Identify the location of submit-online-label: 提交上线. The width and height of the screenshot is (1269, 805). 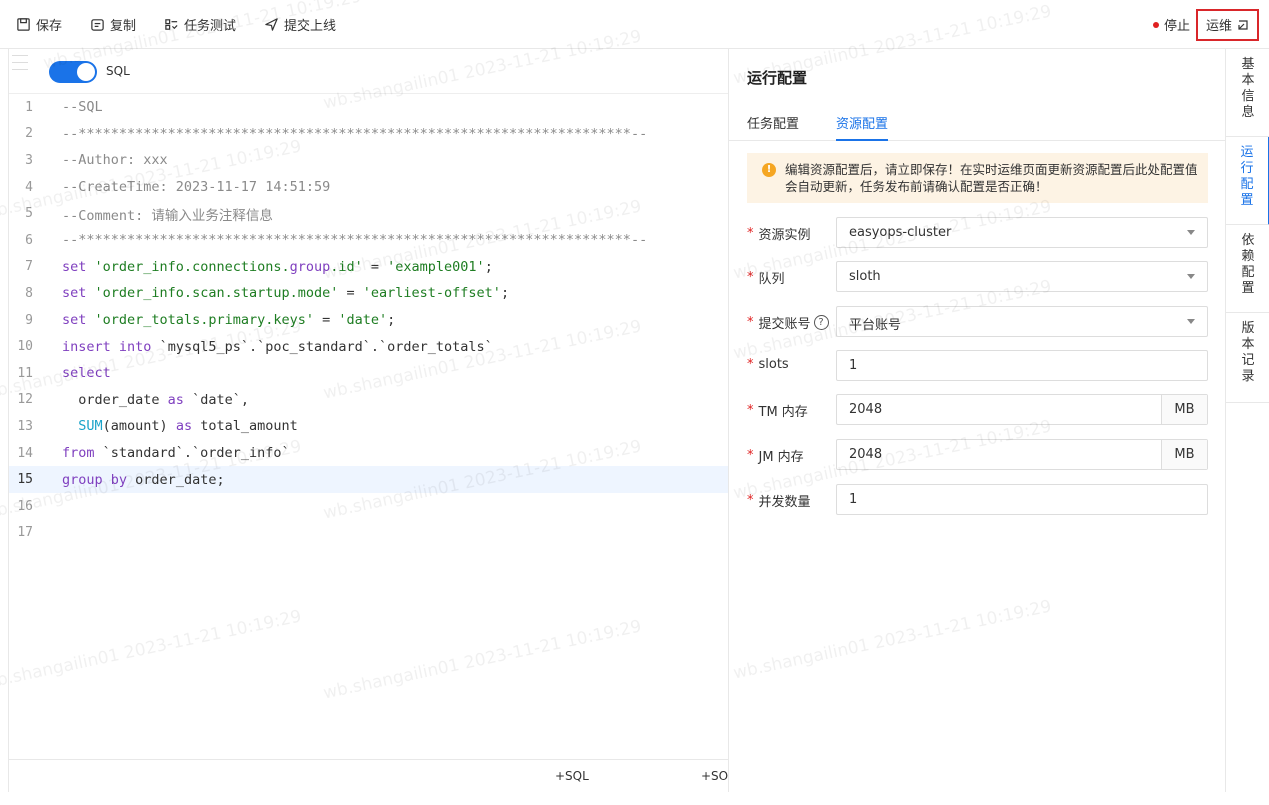
(310, 26).